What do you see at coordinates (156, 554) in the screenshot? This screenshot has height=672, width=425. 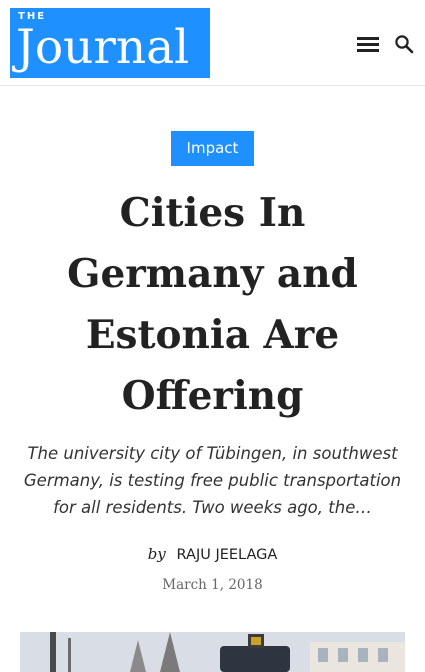 I see `byline-label: by` at bounding box center [156, 554].